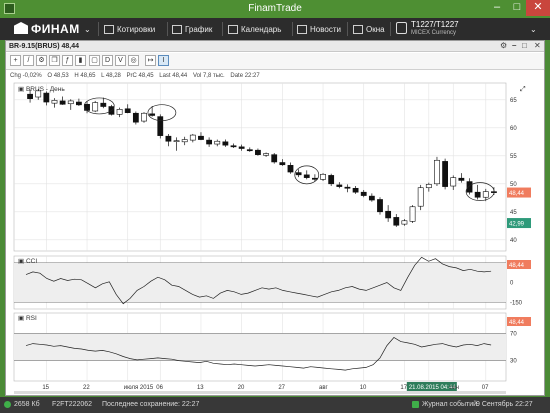 The width and height of the screenshot is (550, 413). What do you see at coordinates (260, 347) in the screenshot?
I see `rsi-band` at bounding box center [260, 347].